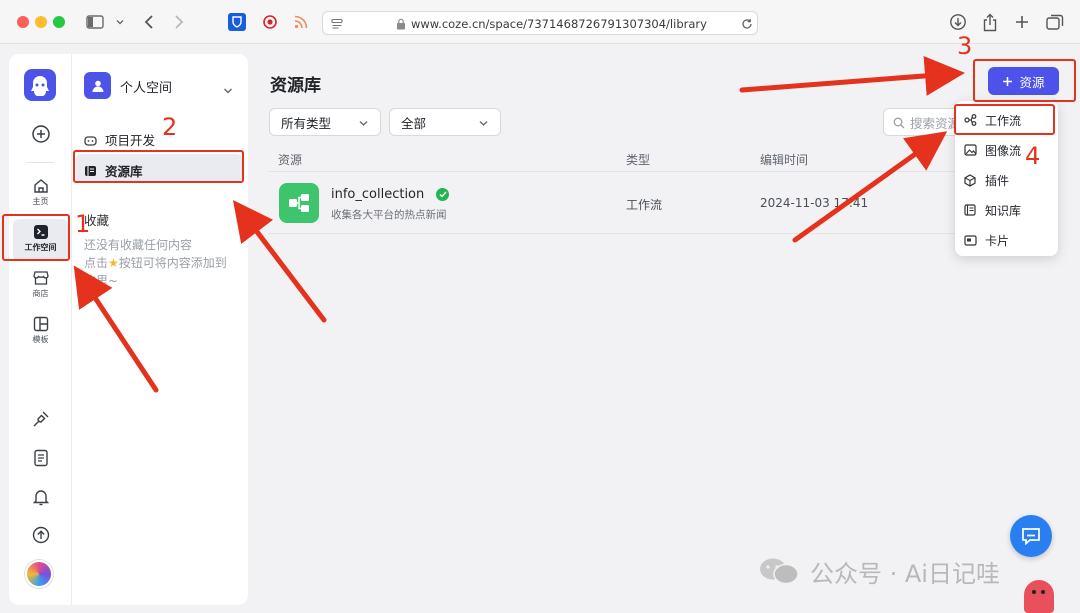 The image size is (1080, 613). I want to click on arrow-to-add-resource, so click(852, 75).